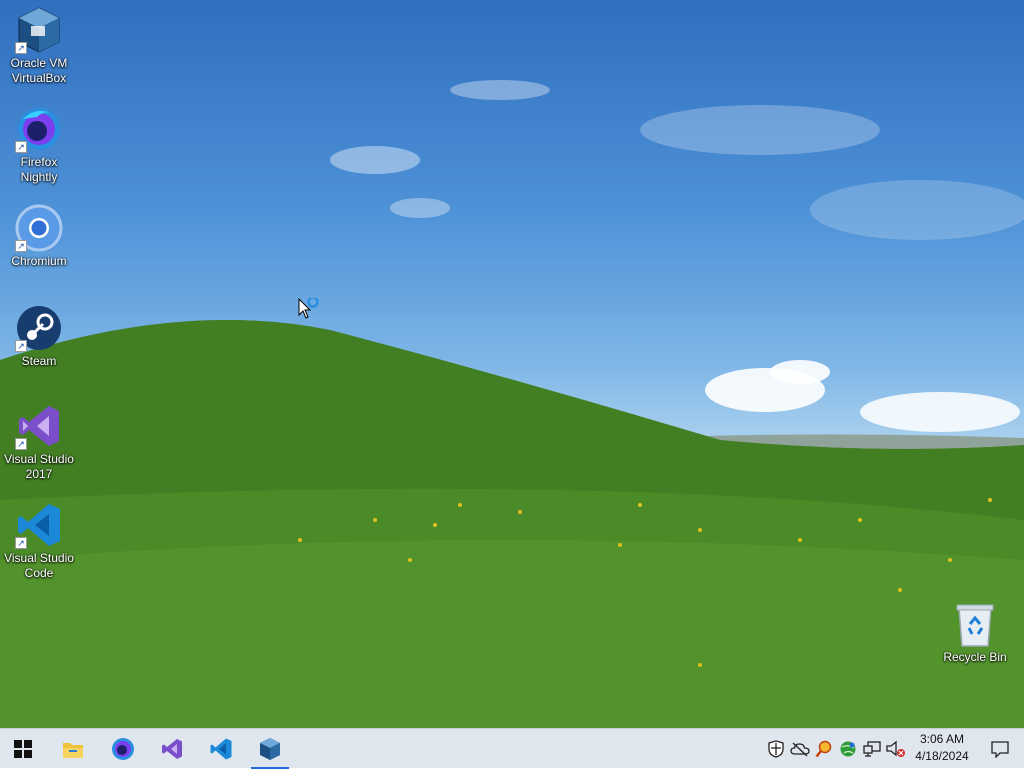 The width and height of the screenshot is (1024, 769). I want to click on start-button, so click(23, 749).